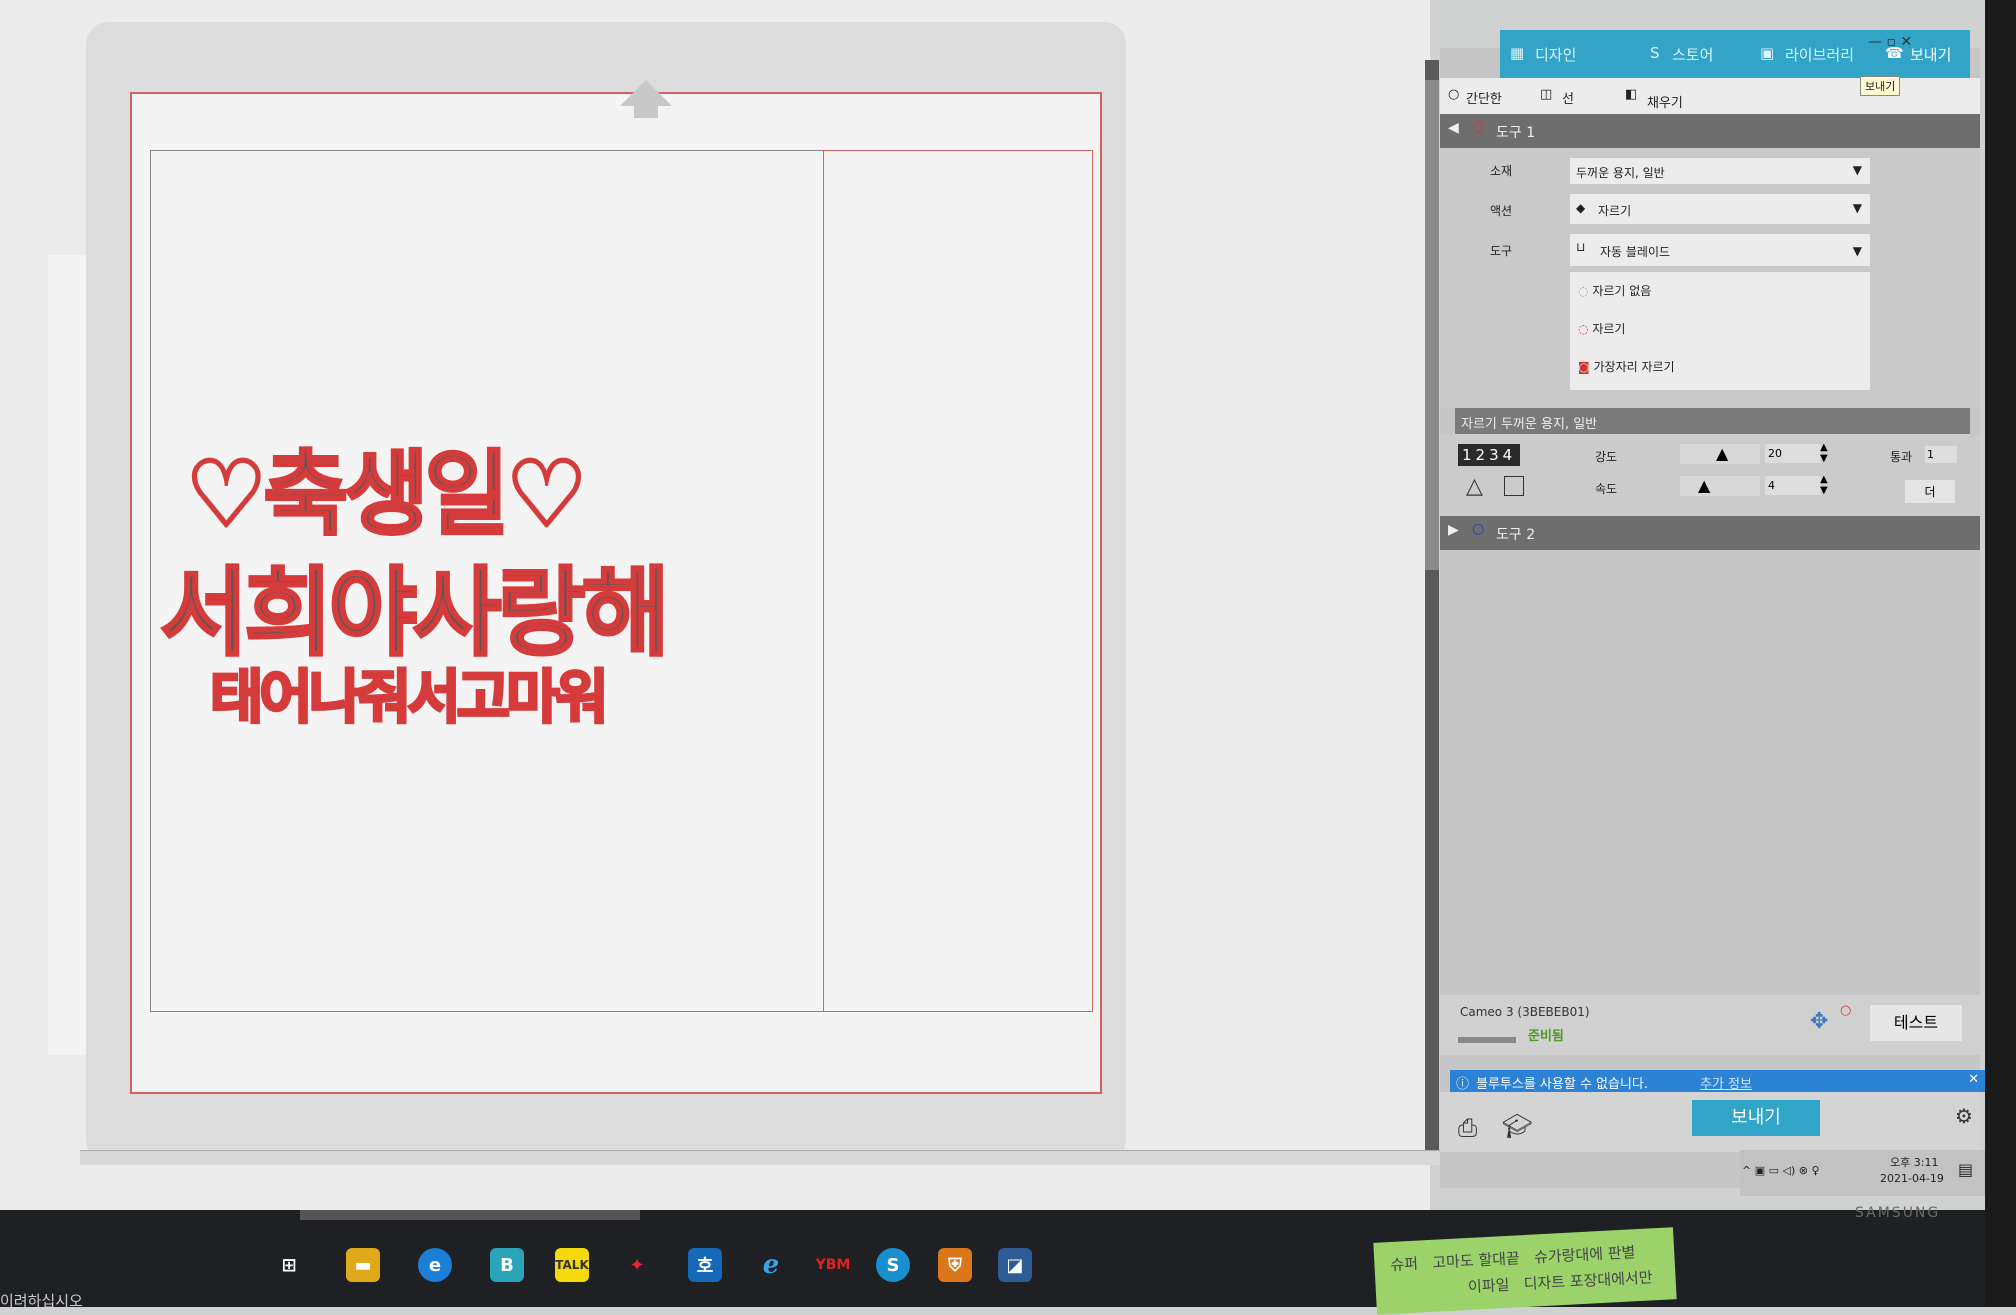  Describe the element at coordinates (1862, 1173) in the screenshot. I see `system-tray: ^ ▣ ▭ ◁) ⊗ ♀ 오후 3:11 2021-04-19 ▤` at that location.